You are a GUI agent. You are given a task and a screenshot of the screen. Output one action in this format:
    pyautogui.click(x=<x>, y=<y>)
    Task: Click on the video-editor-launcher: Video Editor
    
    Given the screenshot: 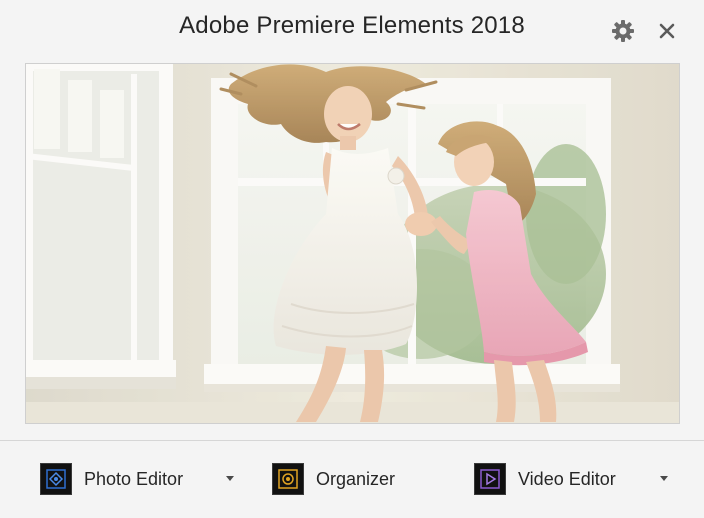 What is the action you would take?
    pyautogui.click(x=545, y=479)
    